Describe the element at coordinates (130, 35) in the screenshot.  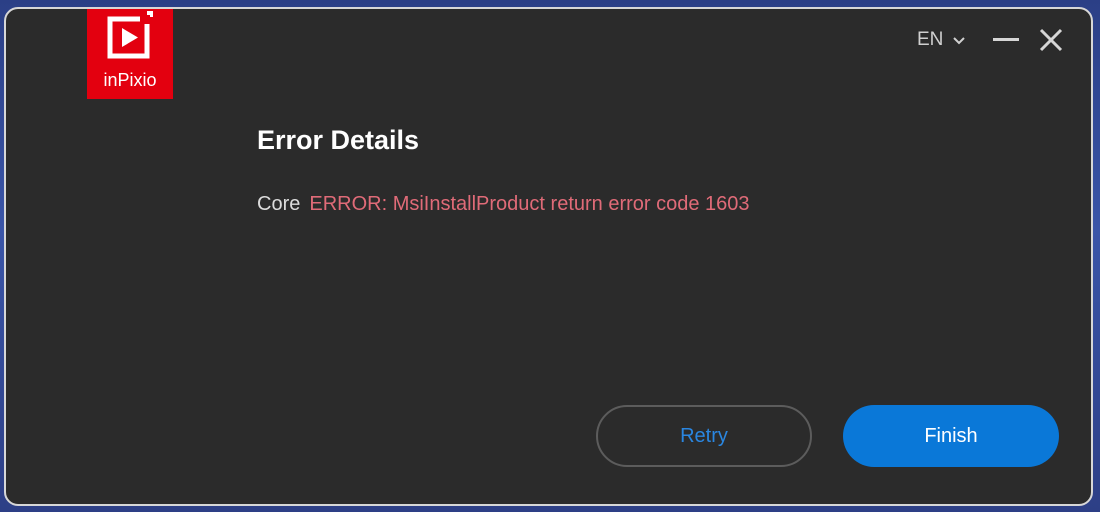
I see `play-logo-icon` at that location.